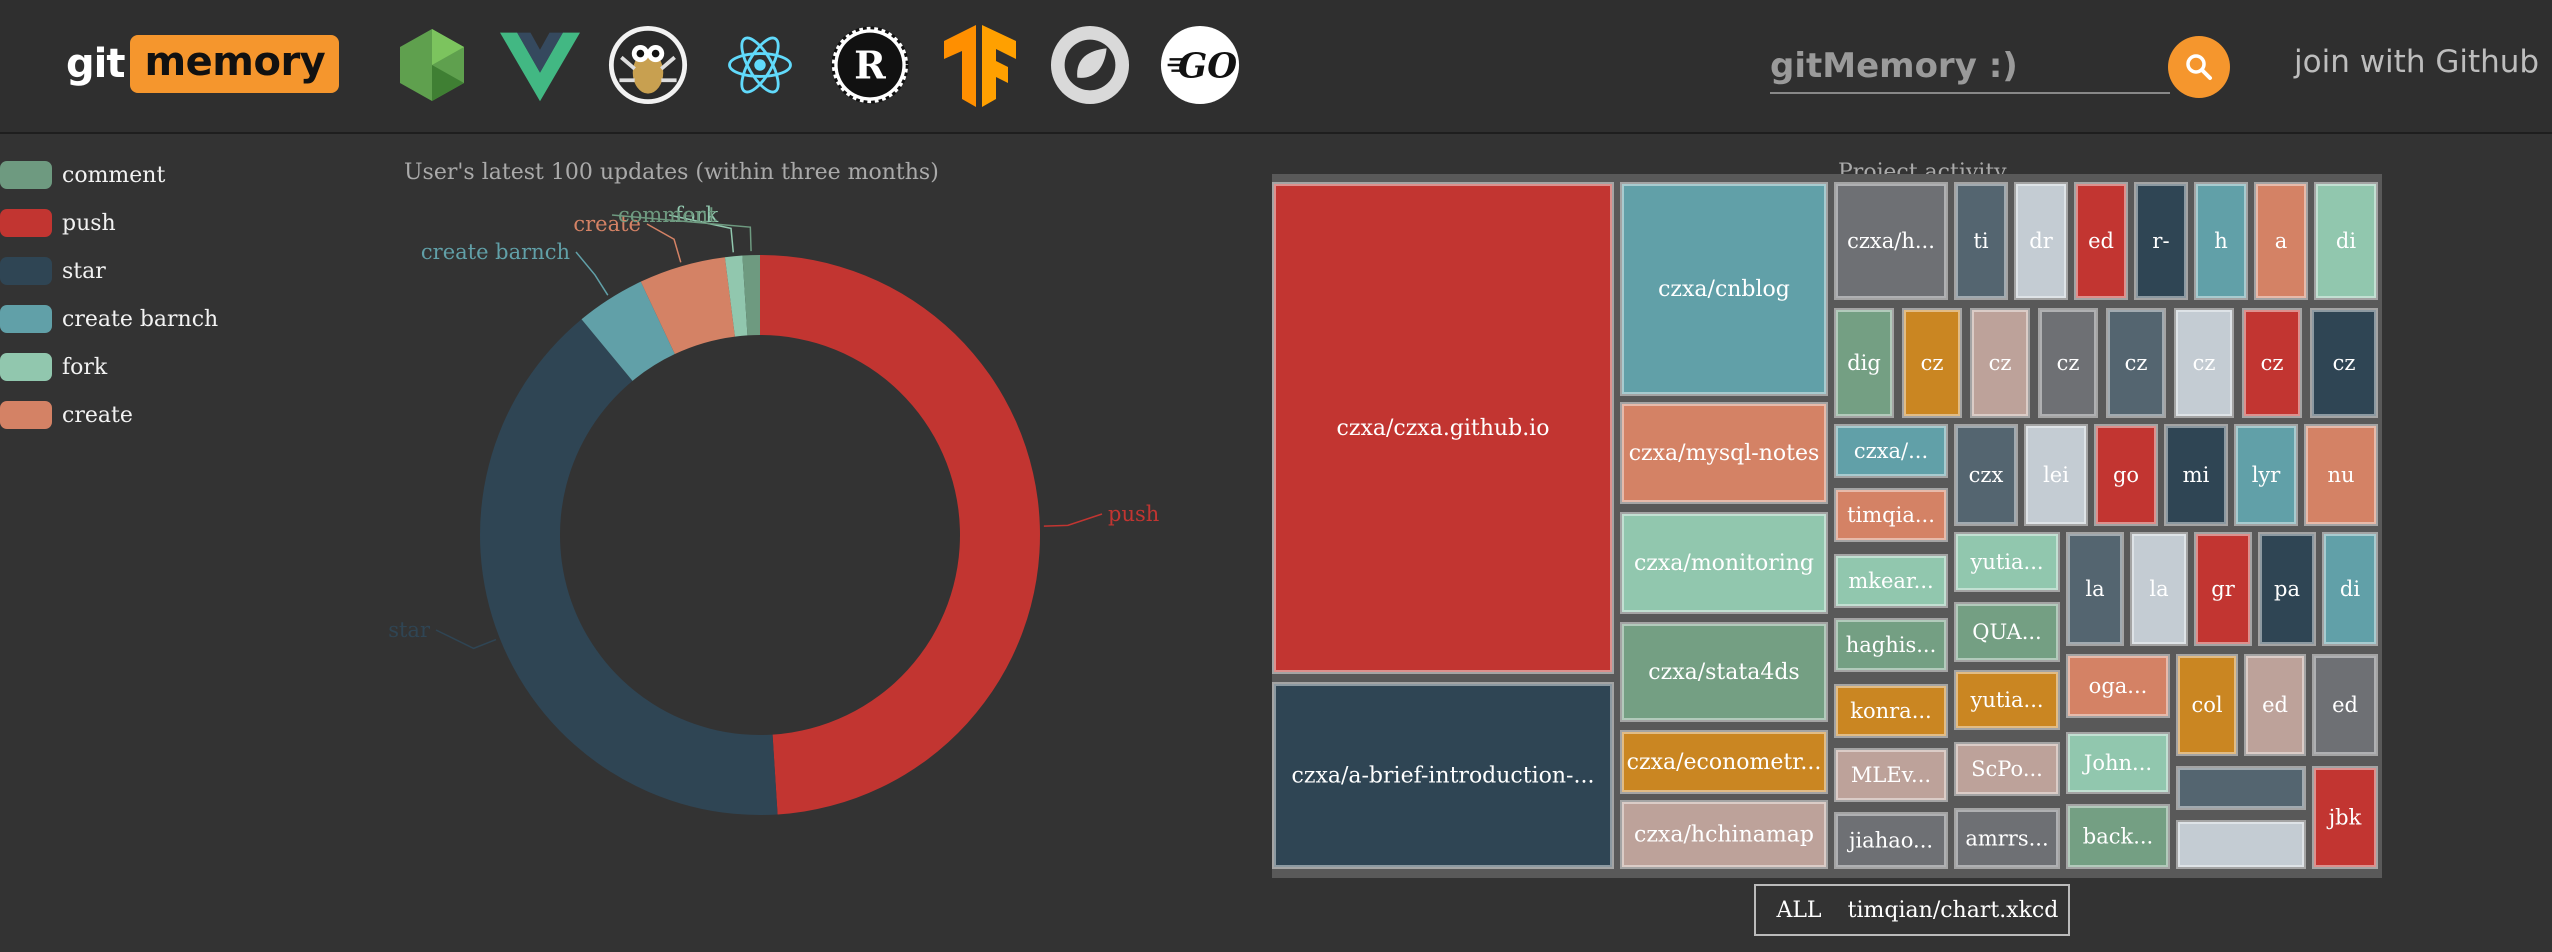 The height and width of the screenshot is (952, 2552). I want to click on pie-label-line-create-barnch, so click(592, 273).